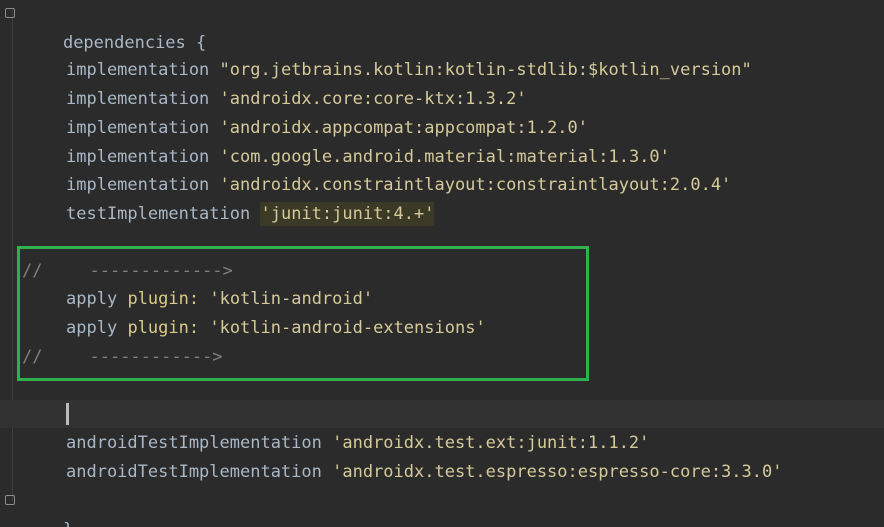 The height and width of the screenshot is (527, 884). Describe the element at coordinates (347, 214) in the screenshot. I see `highlighted-dependency-string: 'junit:junit:4.+'` at that location.